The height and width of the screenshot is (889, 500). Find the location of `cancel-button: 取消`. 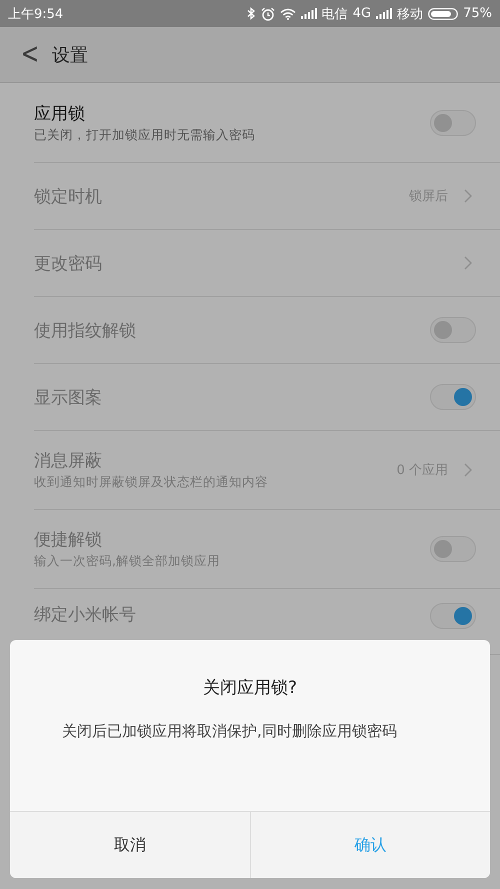

cancel-button: 取消 is located at coordinates (130, 845).